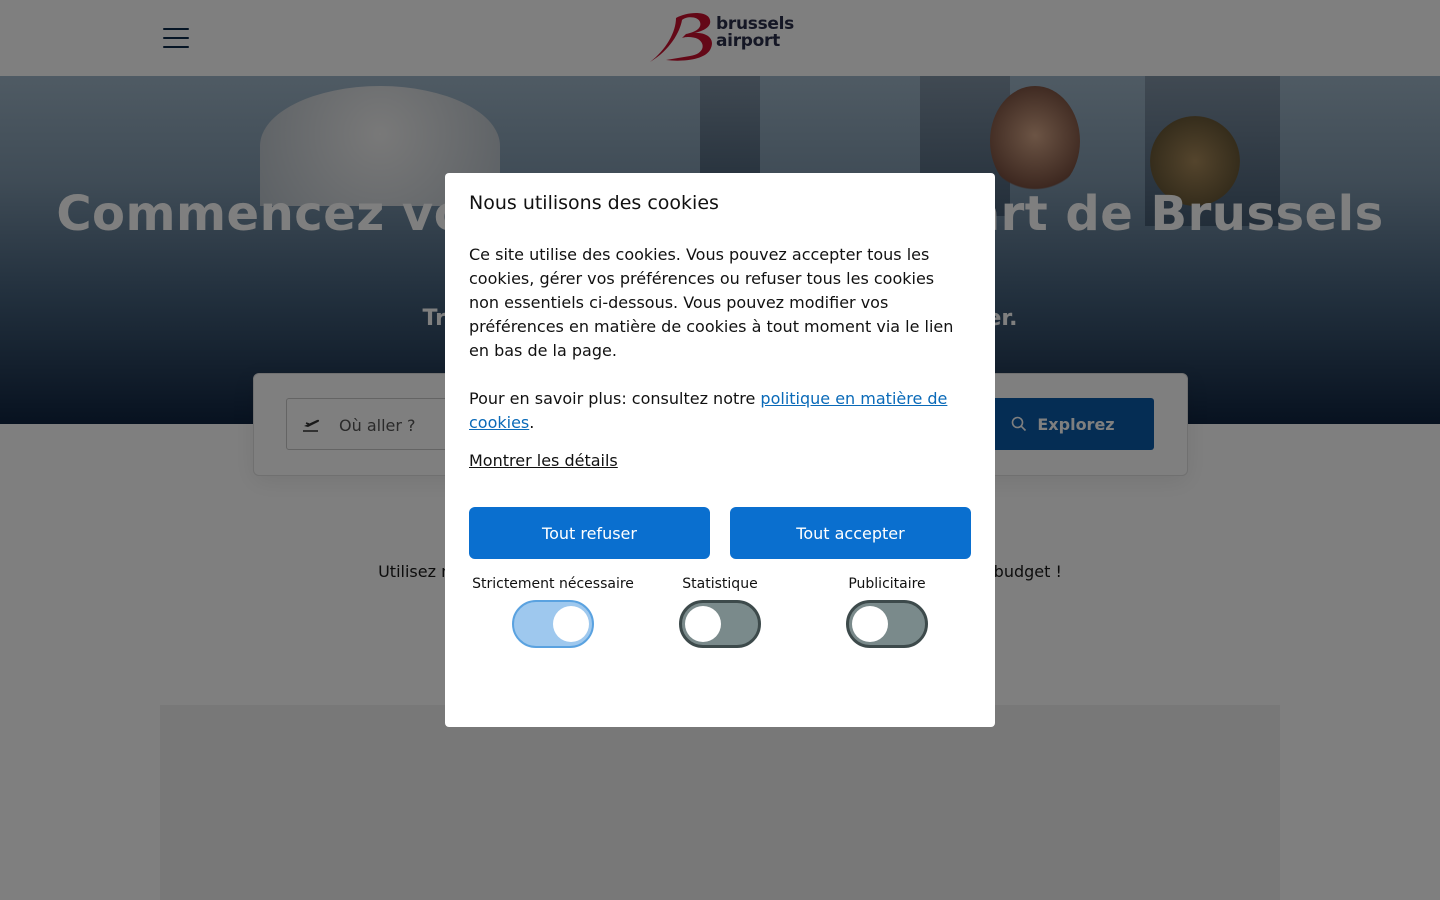 The width and height of the screenshot is (1440, 900). I want to click on dialog-title: Nous utilisons des cookies, so click(594, 203).